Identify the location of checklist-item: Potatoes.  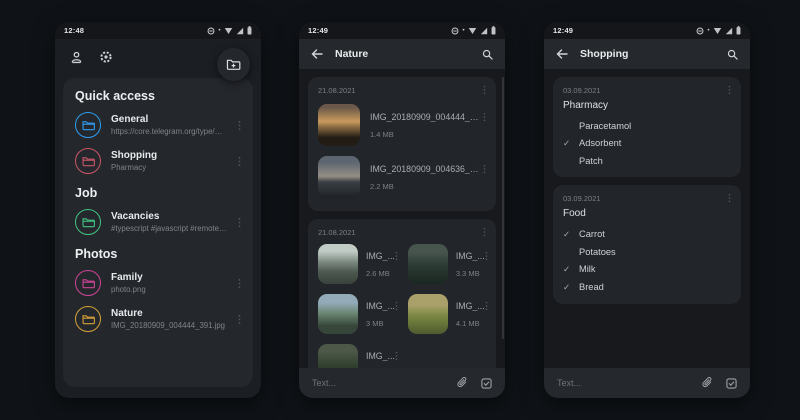
(647, 251).